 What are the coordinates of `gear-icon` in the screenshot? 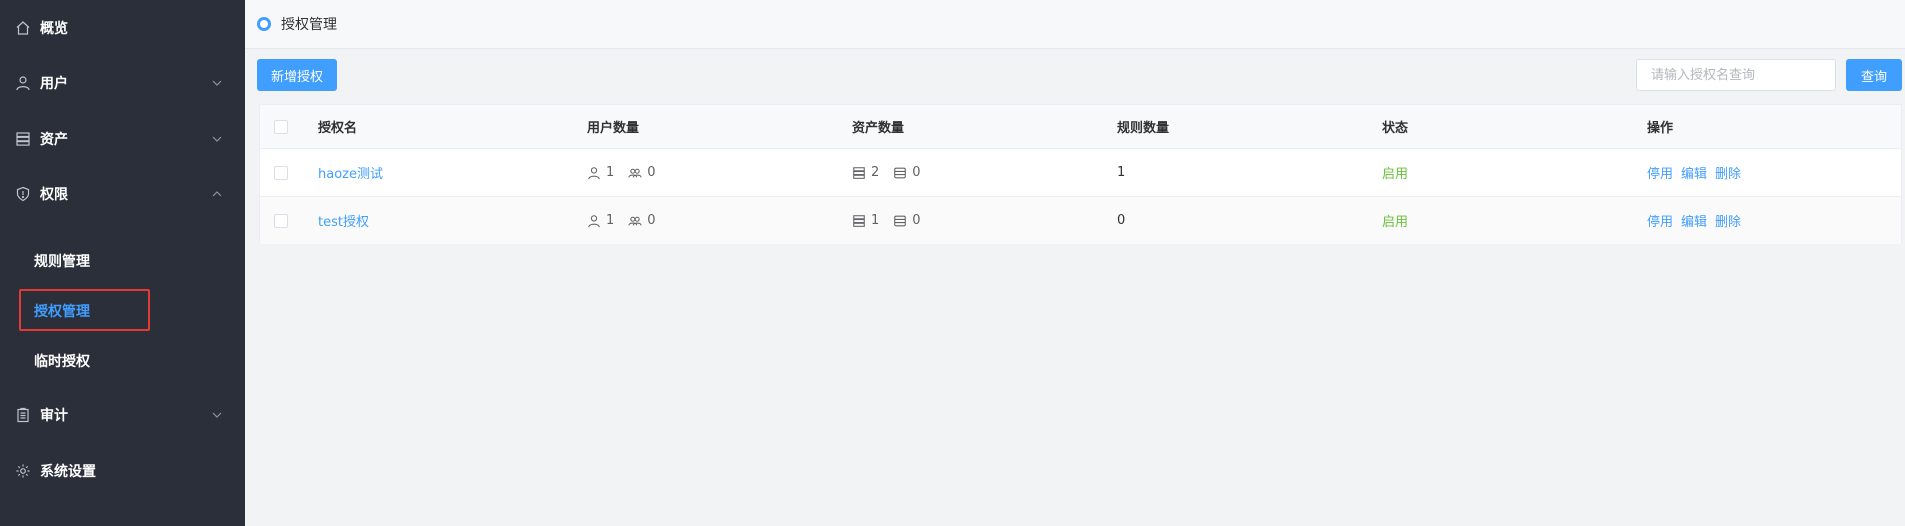 It's located at (23, 471).